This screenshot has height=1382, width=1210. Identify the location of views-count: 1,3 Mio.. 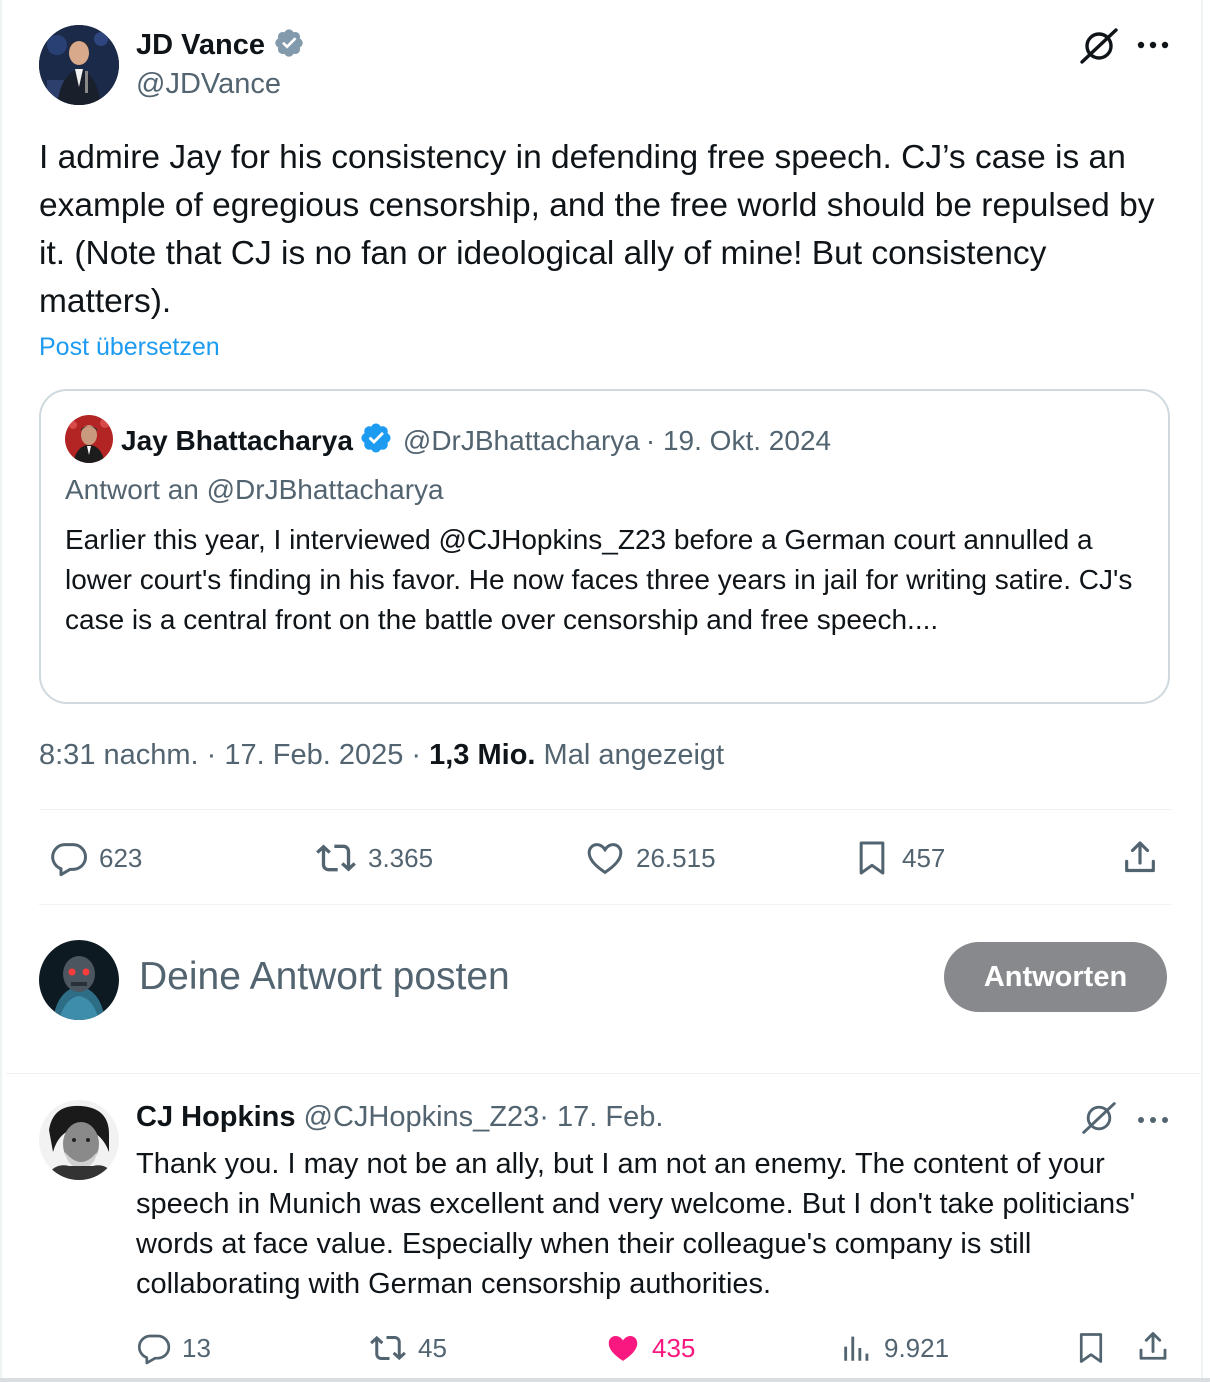
(482, 755).